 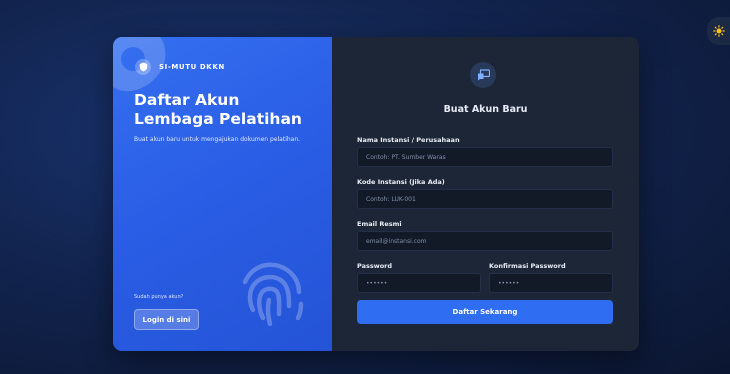 What do you see at coordinates (485, 157) in the screenshot?
I see `institution-input: Contoh: PT. Sumber Waras` at bounding box center [485, 157].